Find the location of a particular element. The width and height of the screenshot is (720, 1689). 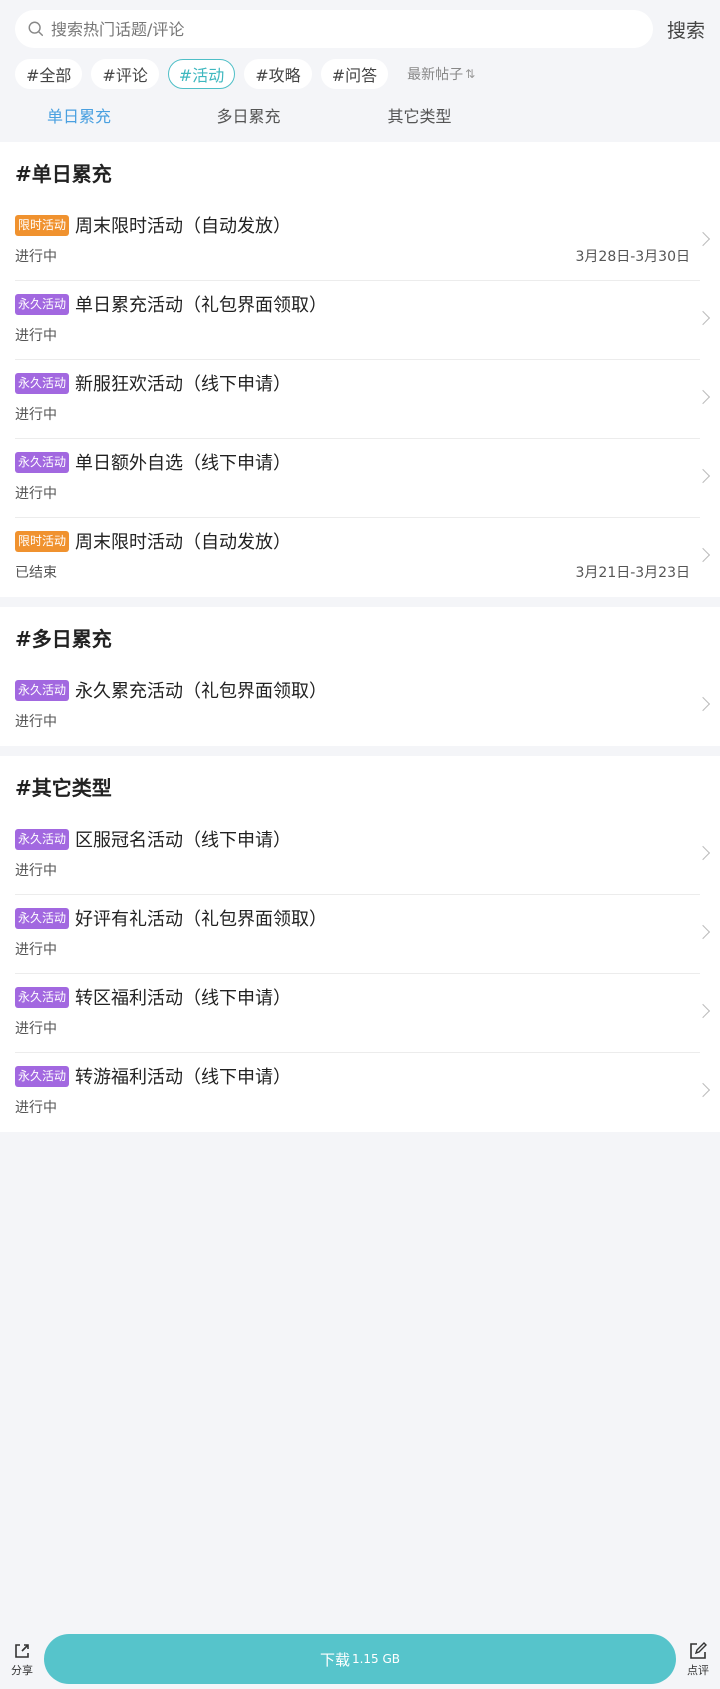

section-title: #其它类型 is located at coordinates (63, 788).